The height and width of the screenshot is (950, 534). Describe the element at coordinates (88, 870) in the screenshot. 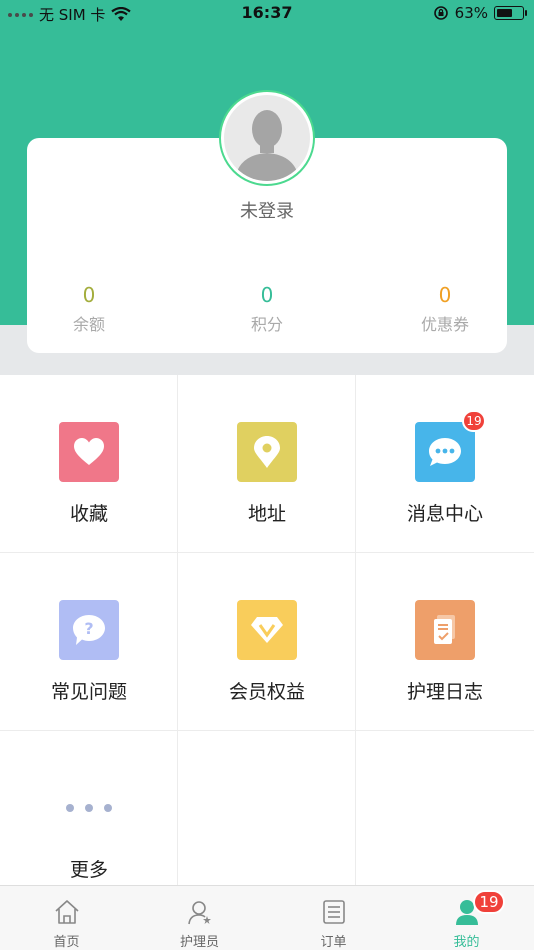

I see `menu-item-label: 更多` at that location.